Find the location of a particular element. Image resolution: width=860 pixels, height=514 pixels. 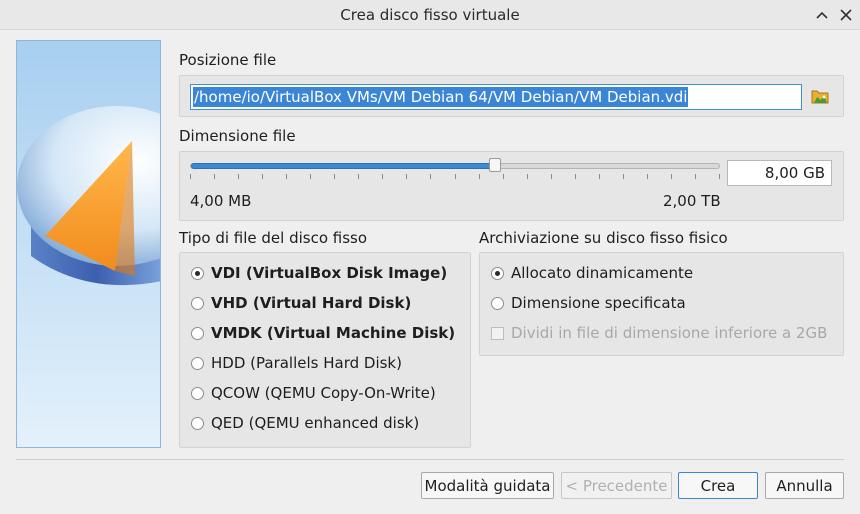

window-title: Crea disco fisso virtuale is located at coordinates (430, 15).